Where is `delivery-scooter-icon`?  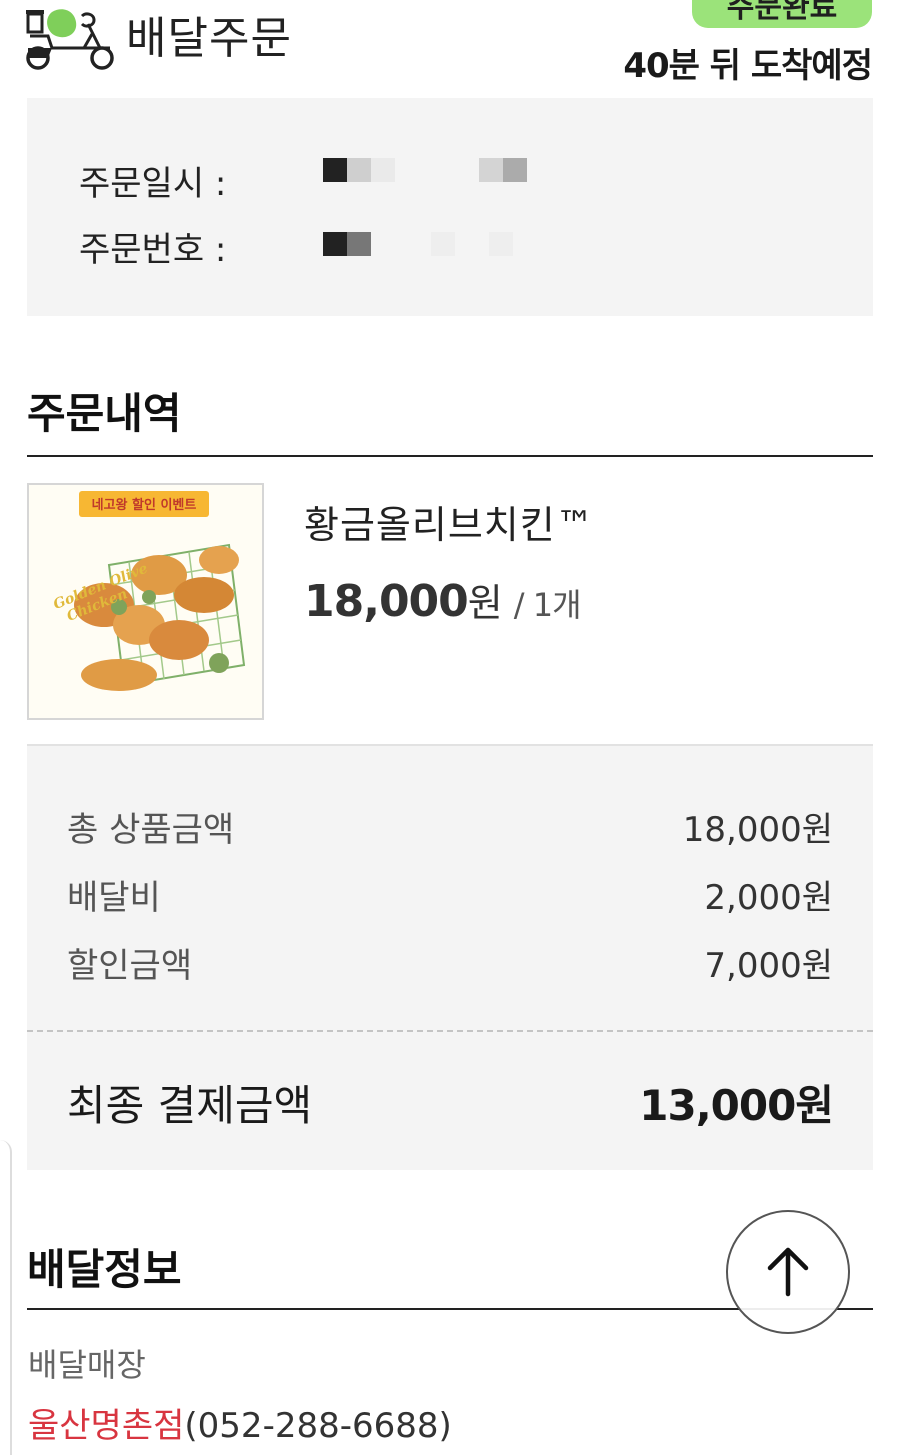 delivery-scooter-icon is located at coordinates (70, 39).